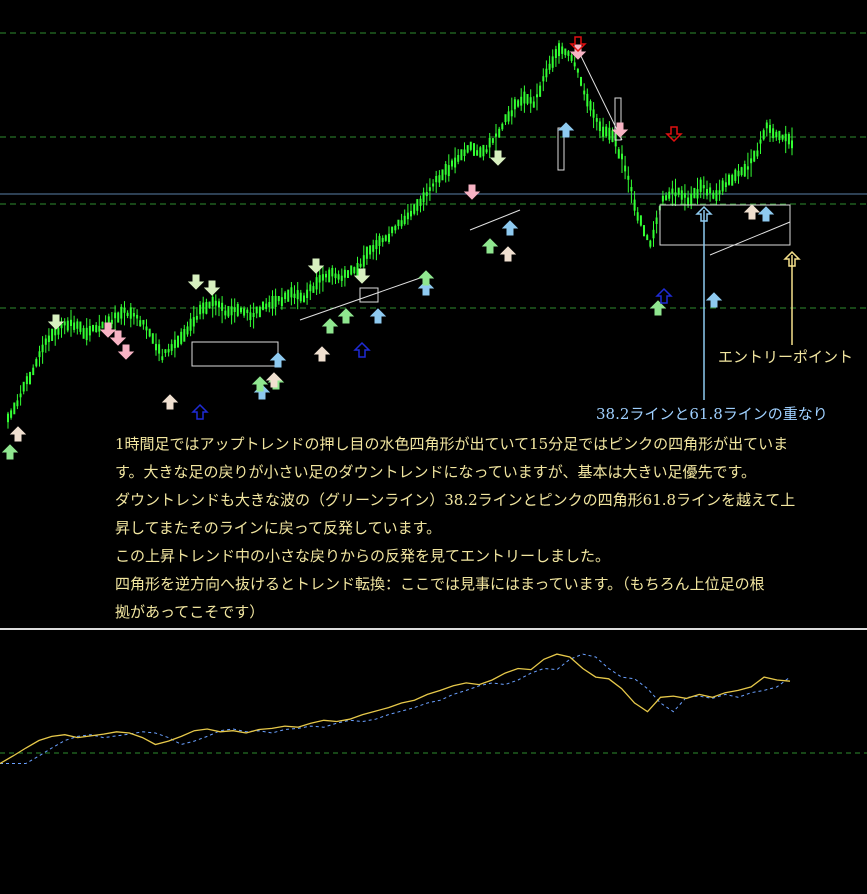  Describe the element at coordinates (235, 354) in the screenshot. I see `range-box` at that location.